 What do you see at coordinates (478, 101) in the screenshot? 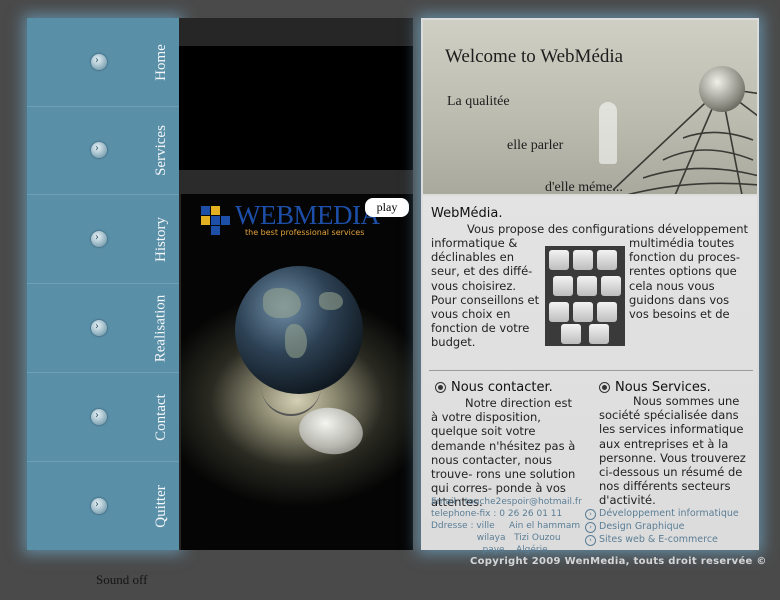
I see `banner-line-1: La qualitée` at bounding box center [478, 101].